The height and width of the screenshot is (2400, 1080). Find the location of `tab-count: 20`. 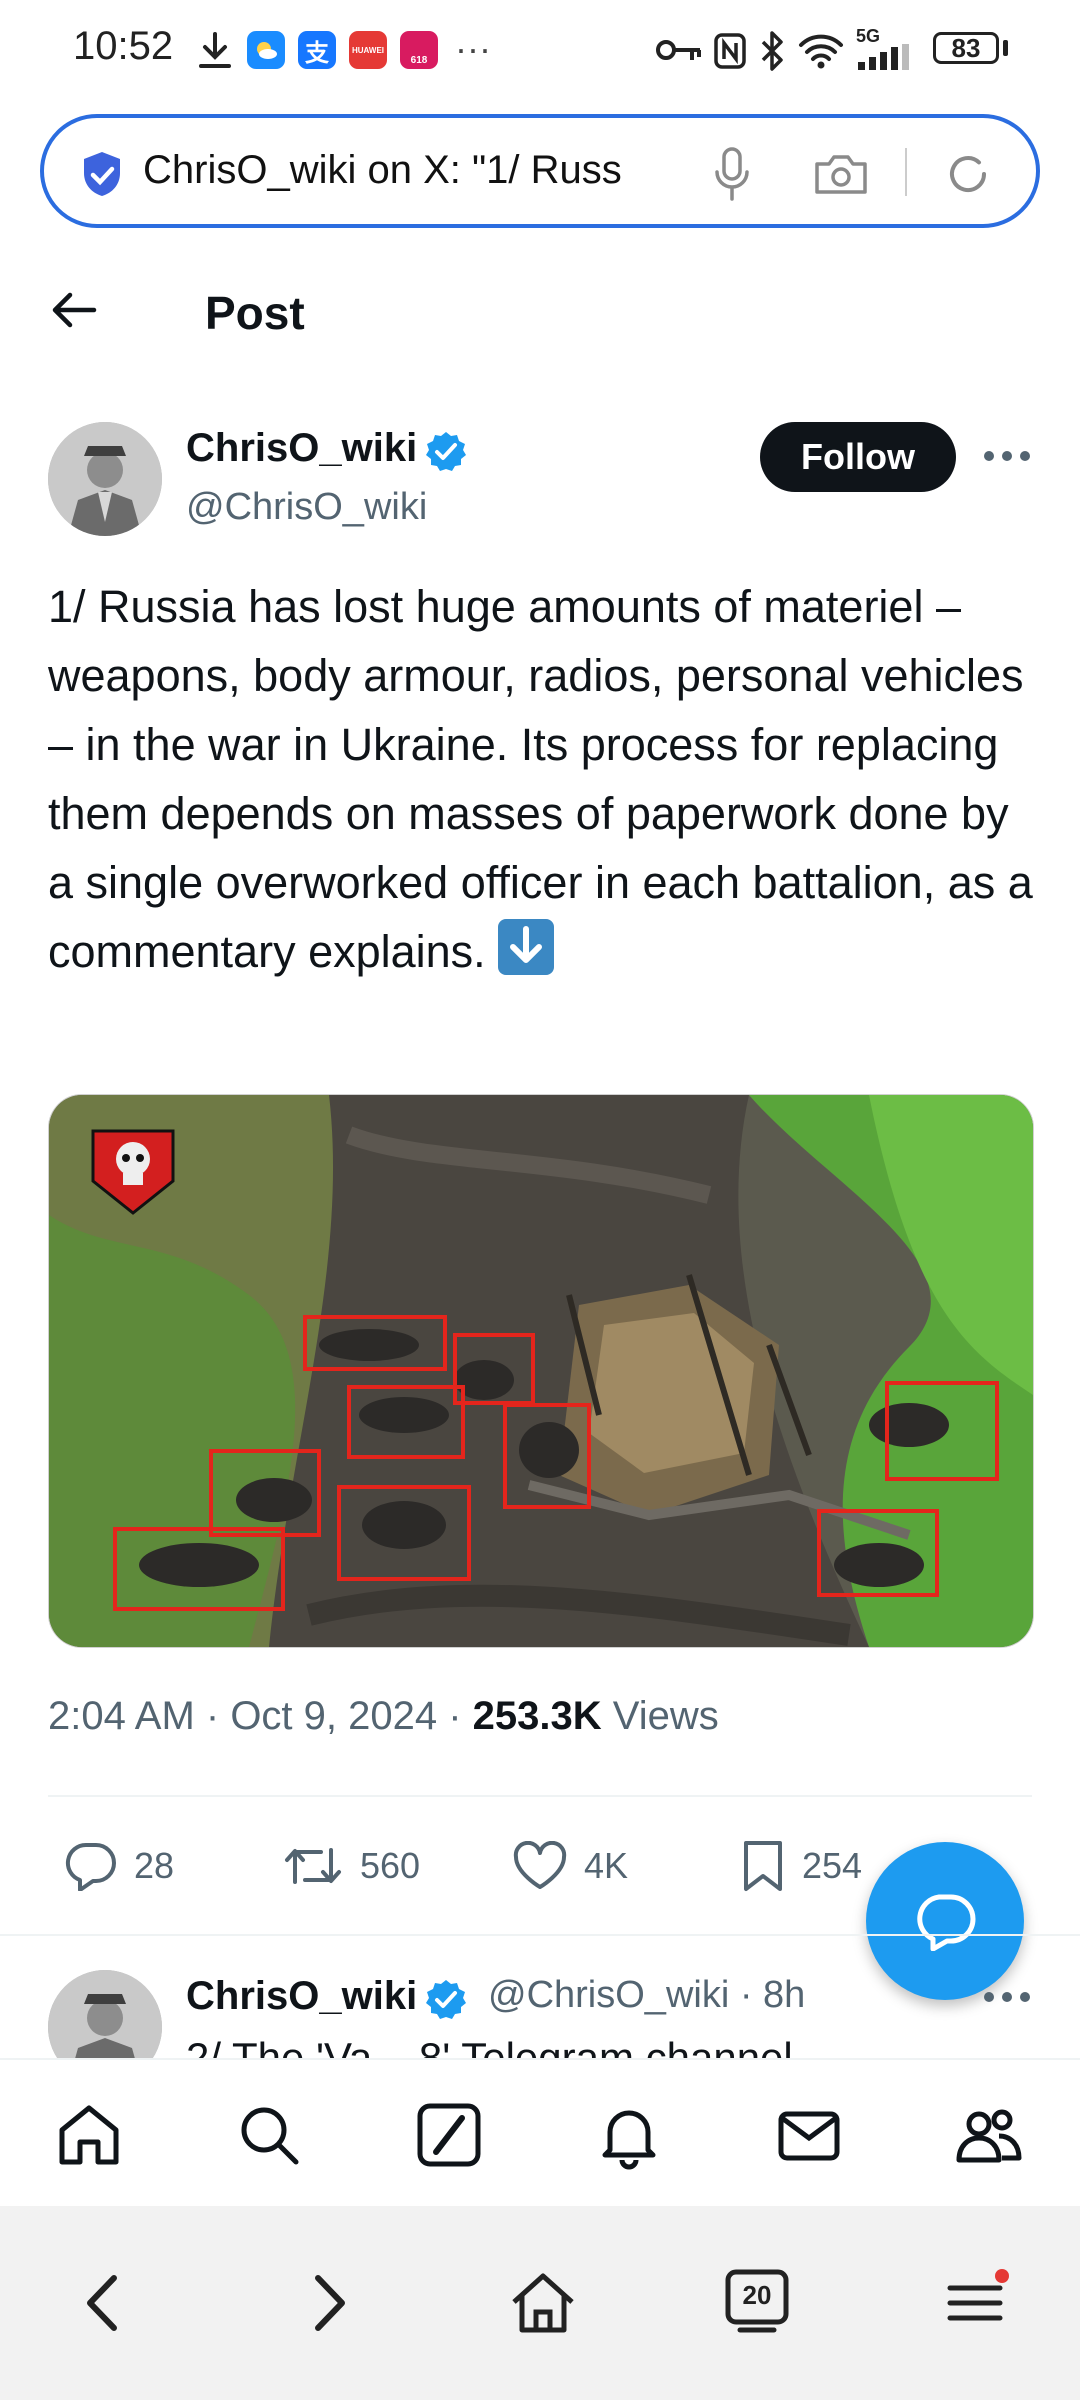

tab-count: 20 is located at coordinates (757, 2295).